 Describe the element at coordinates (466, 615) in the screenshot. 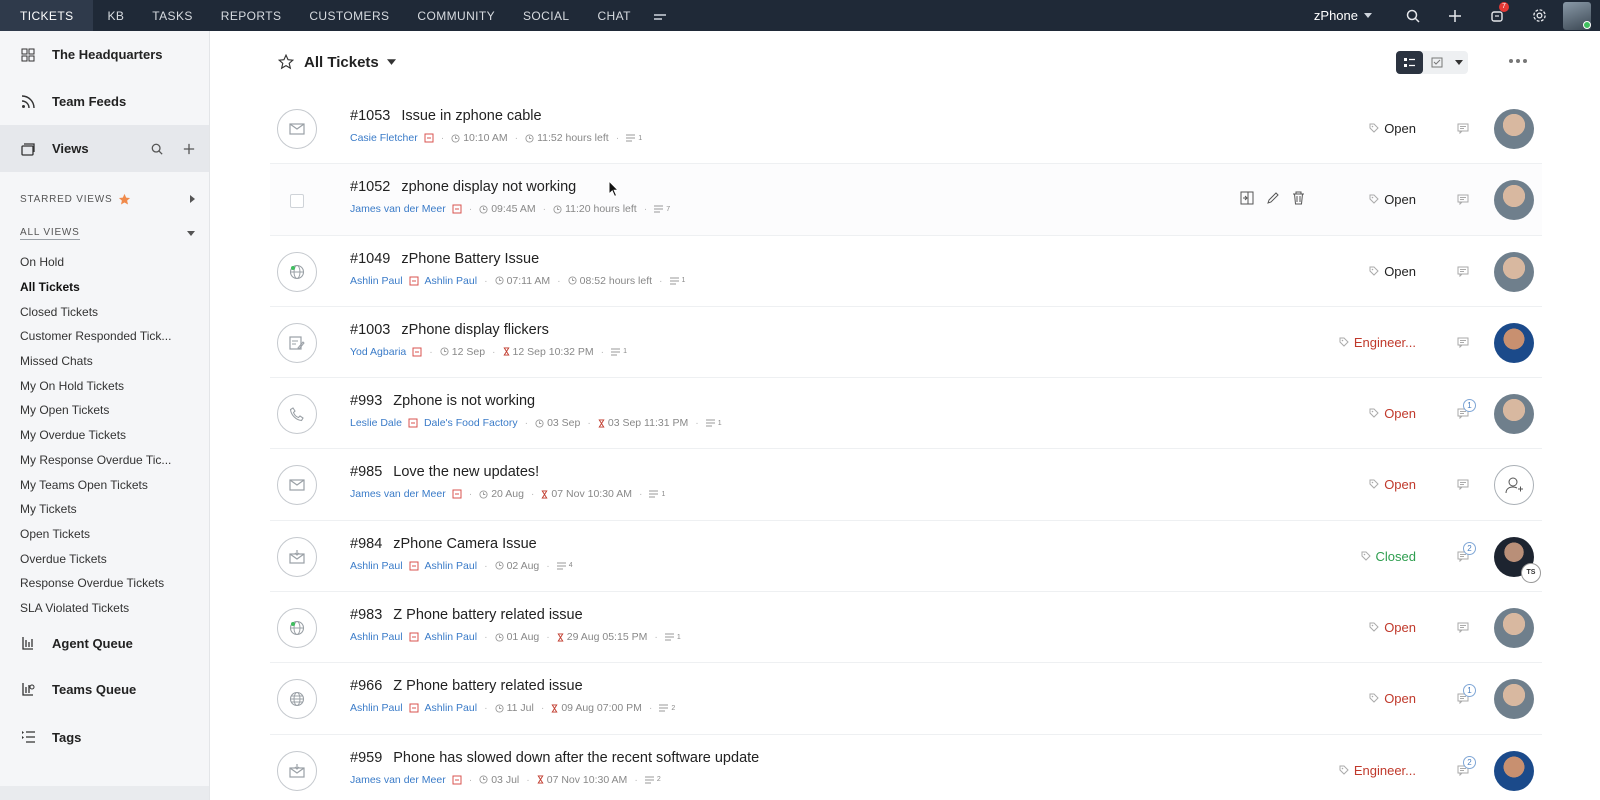

I see `ticket-title: #983 Z Phone battery related issue` at that location.